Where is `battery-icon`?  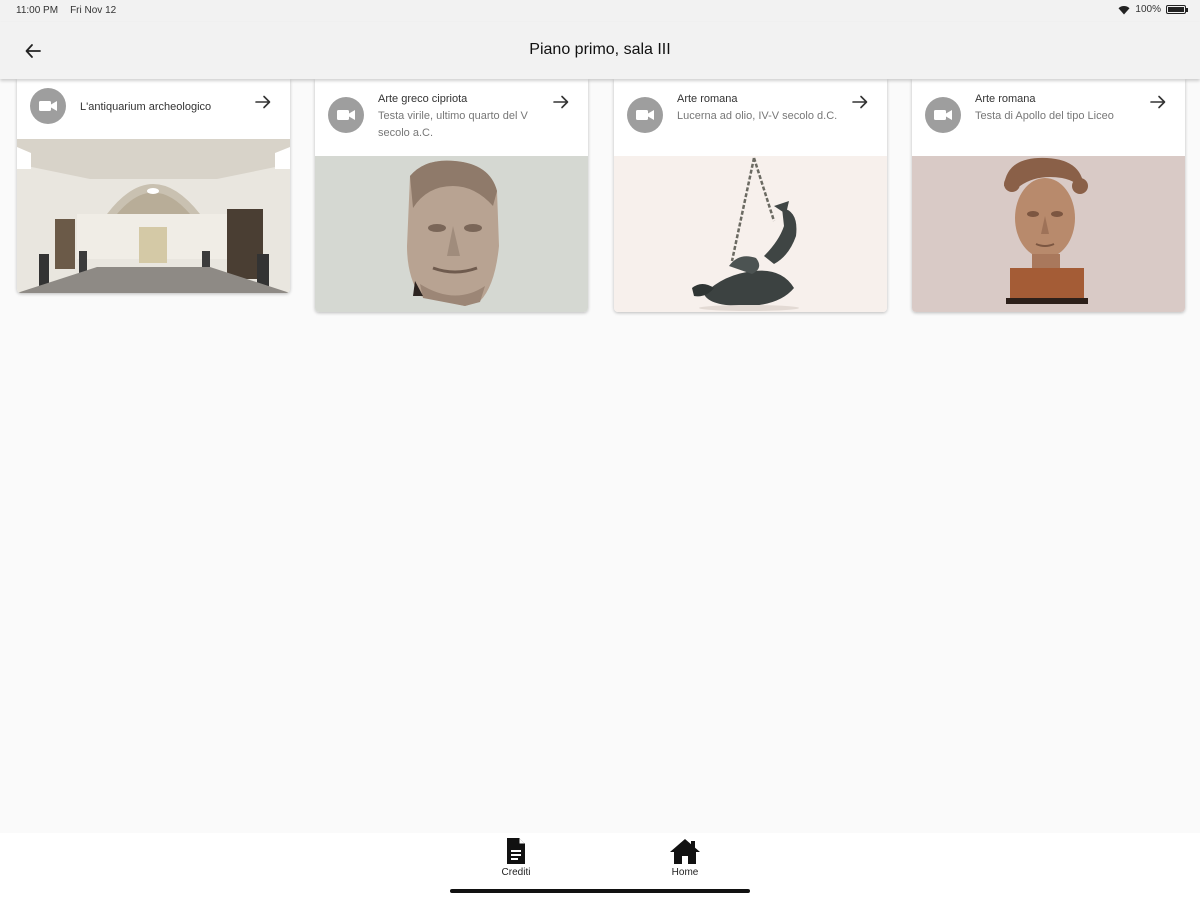
battery-icon is located at coordinates (1177, 9).